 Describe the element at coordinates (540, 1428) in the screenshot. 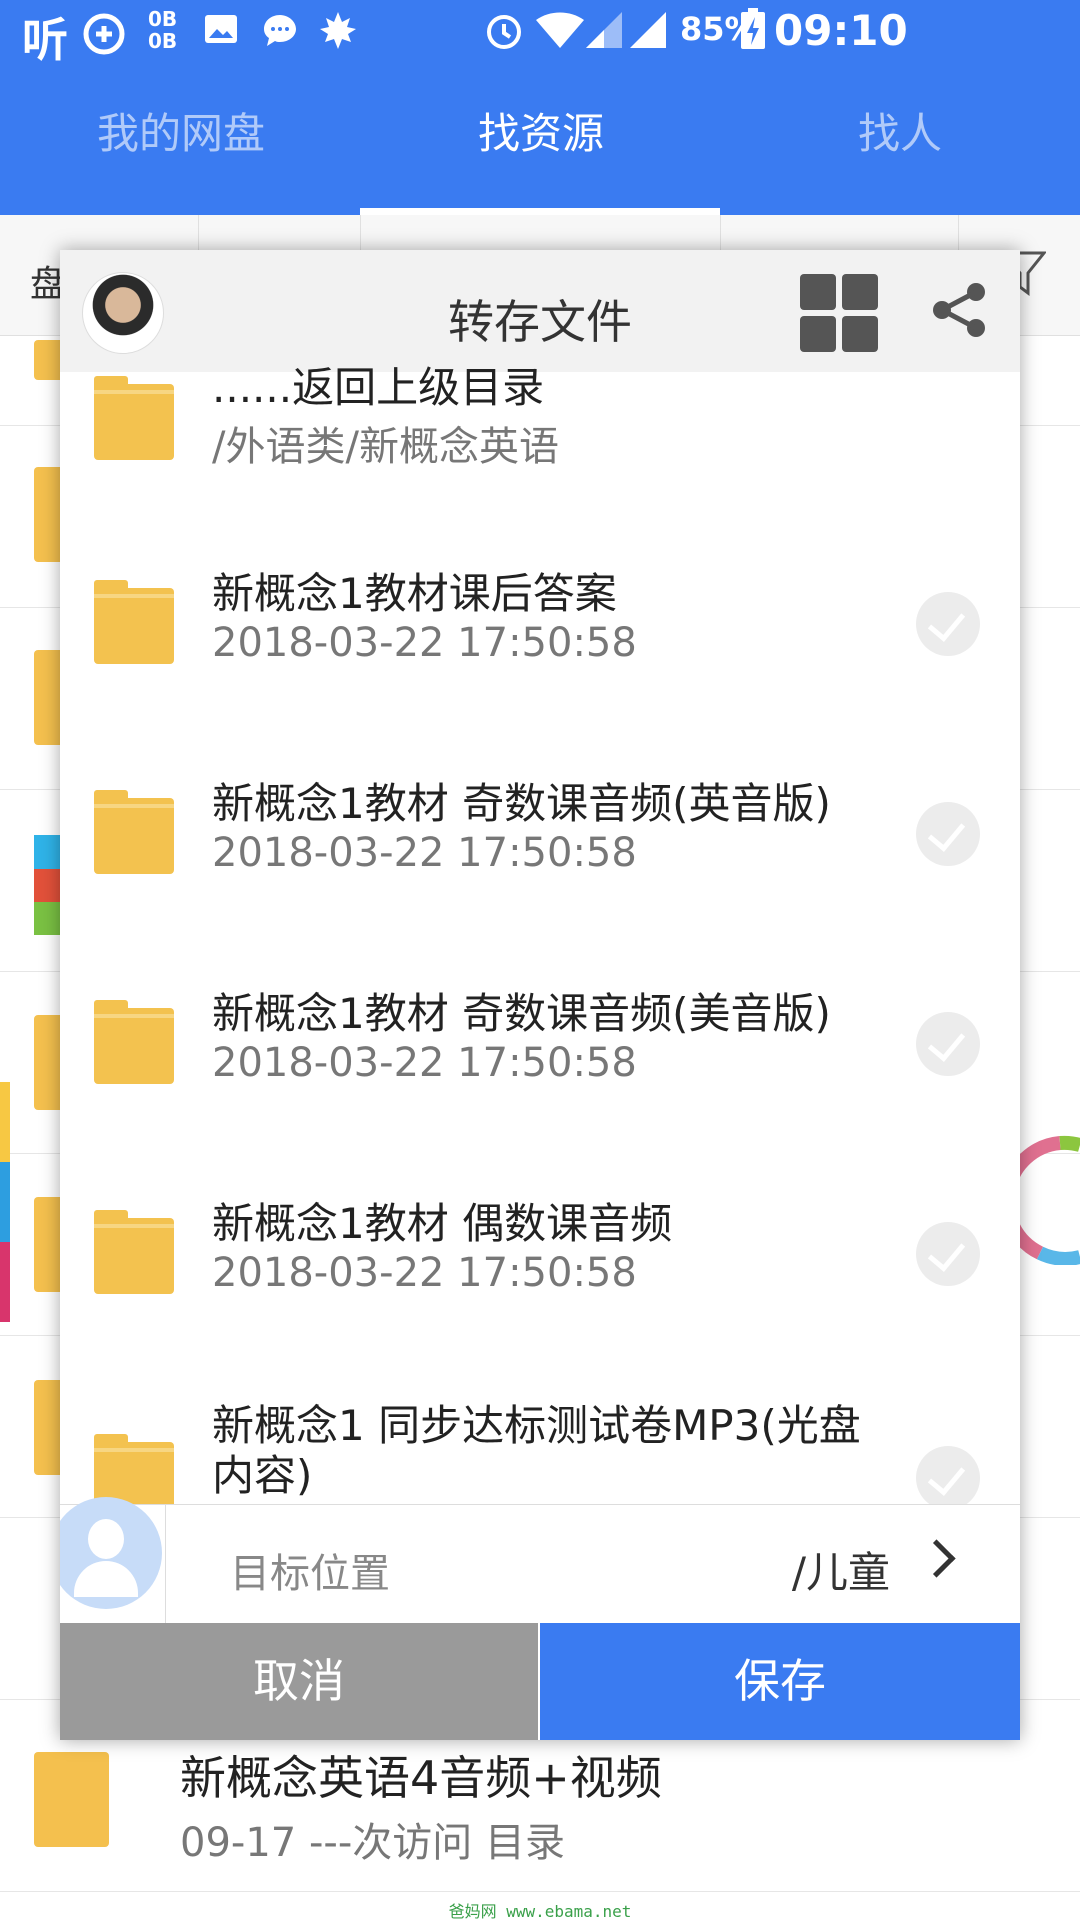

I see `file-list-item: 新概念1 同步达标测试卷MP3(光盘 内容)` at that location.